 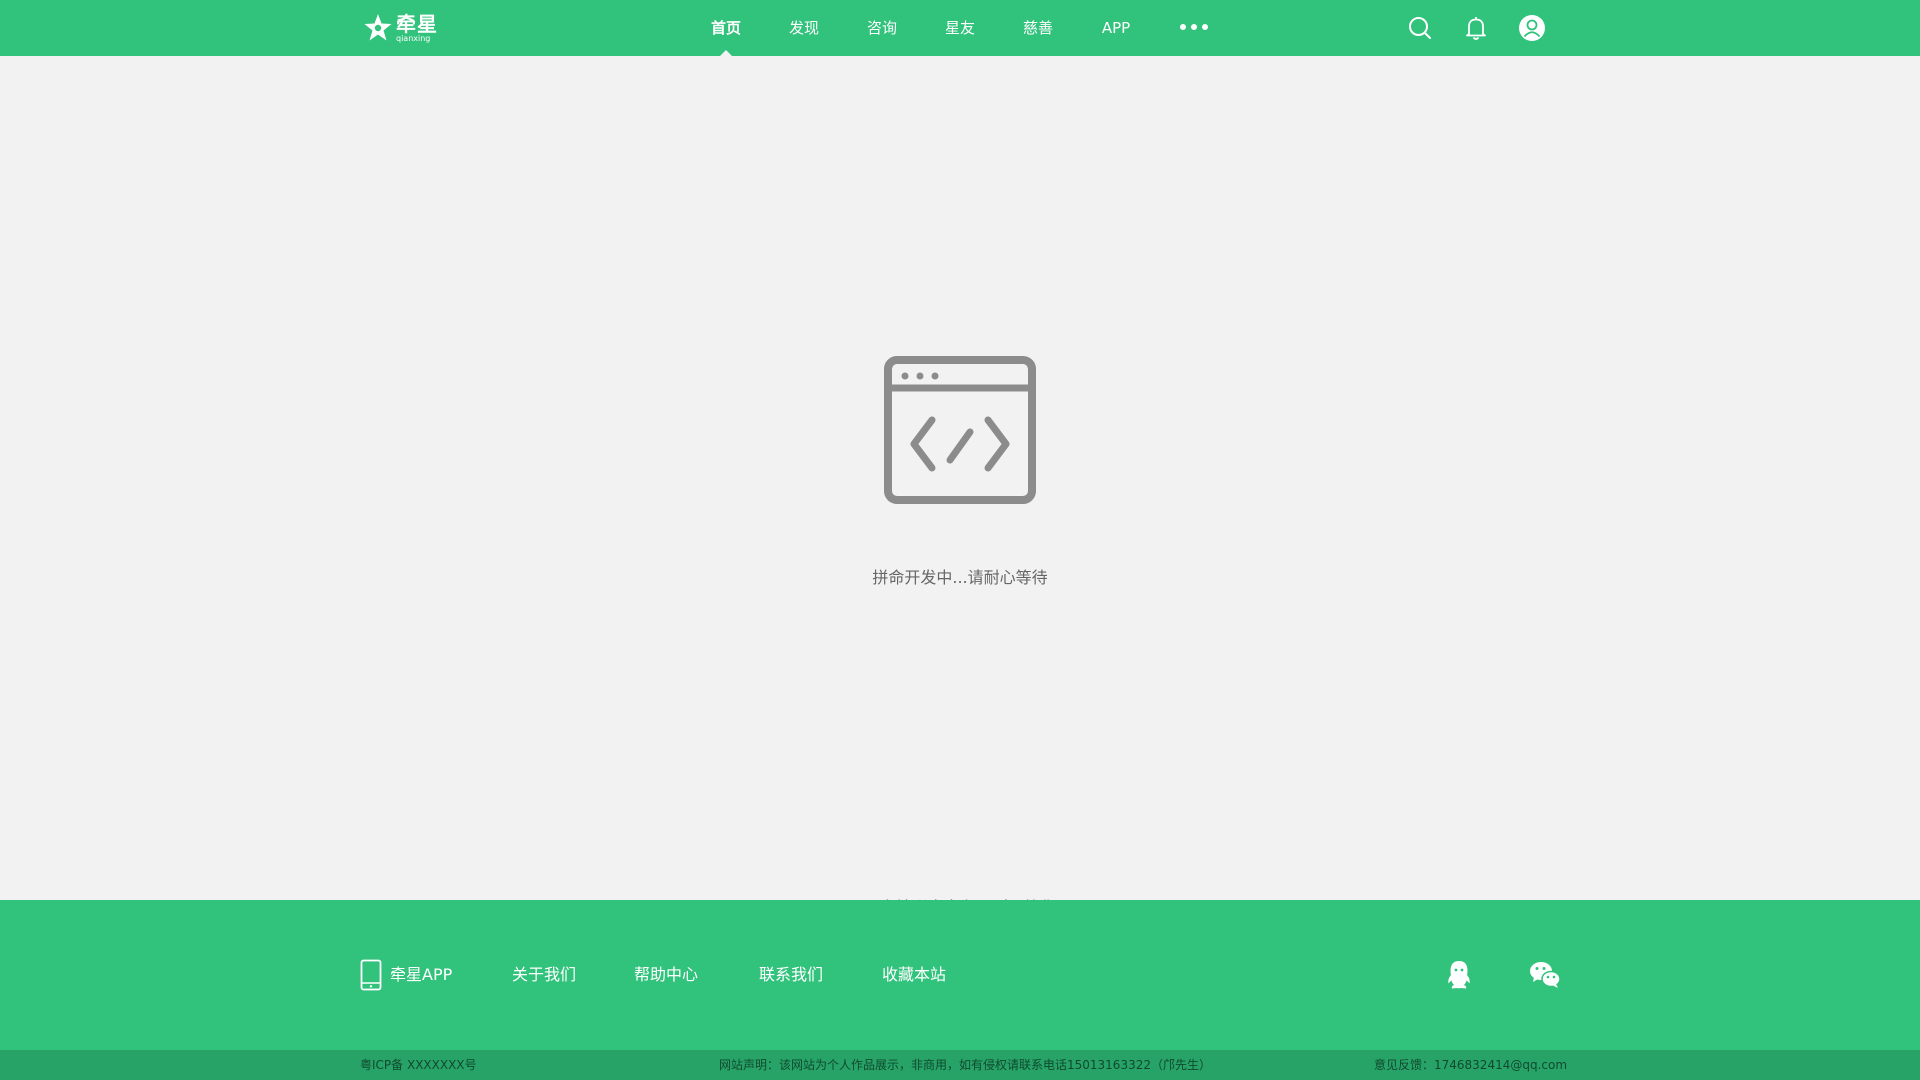 What do you see at coordinates (413, 38) in the screenshot?
I see `brand-name-en: qianxing` at bounding box center [413, 38].